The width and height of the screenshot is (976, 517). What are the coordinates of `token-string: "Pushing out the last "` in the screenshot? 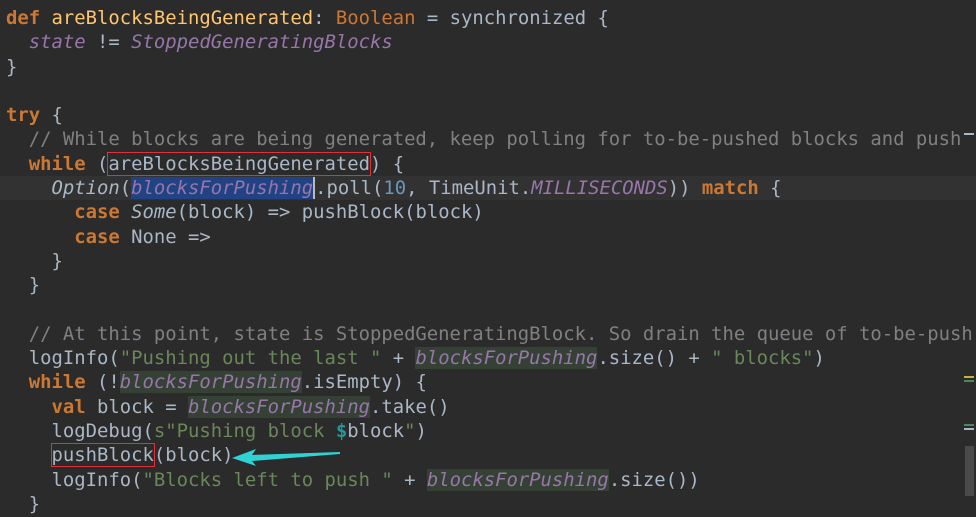 It's located at (250, 358).